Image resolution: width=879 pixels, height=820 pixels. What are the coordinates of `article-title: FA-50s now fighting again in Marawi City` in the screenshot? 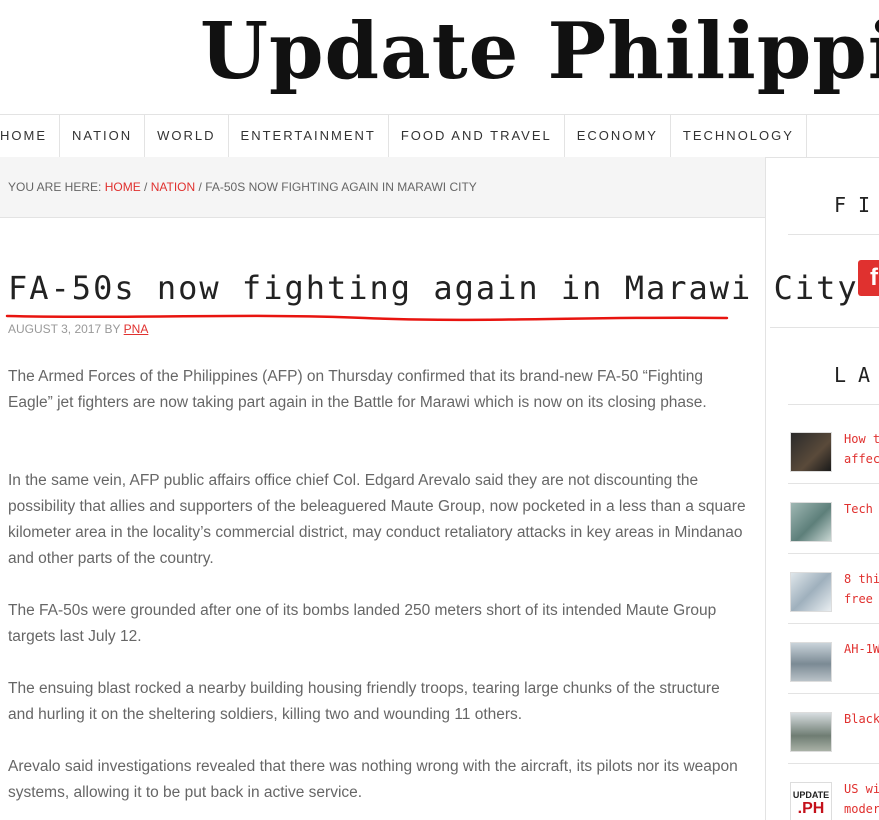 It's located at (433, 288).